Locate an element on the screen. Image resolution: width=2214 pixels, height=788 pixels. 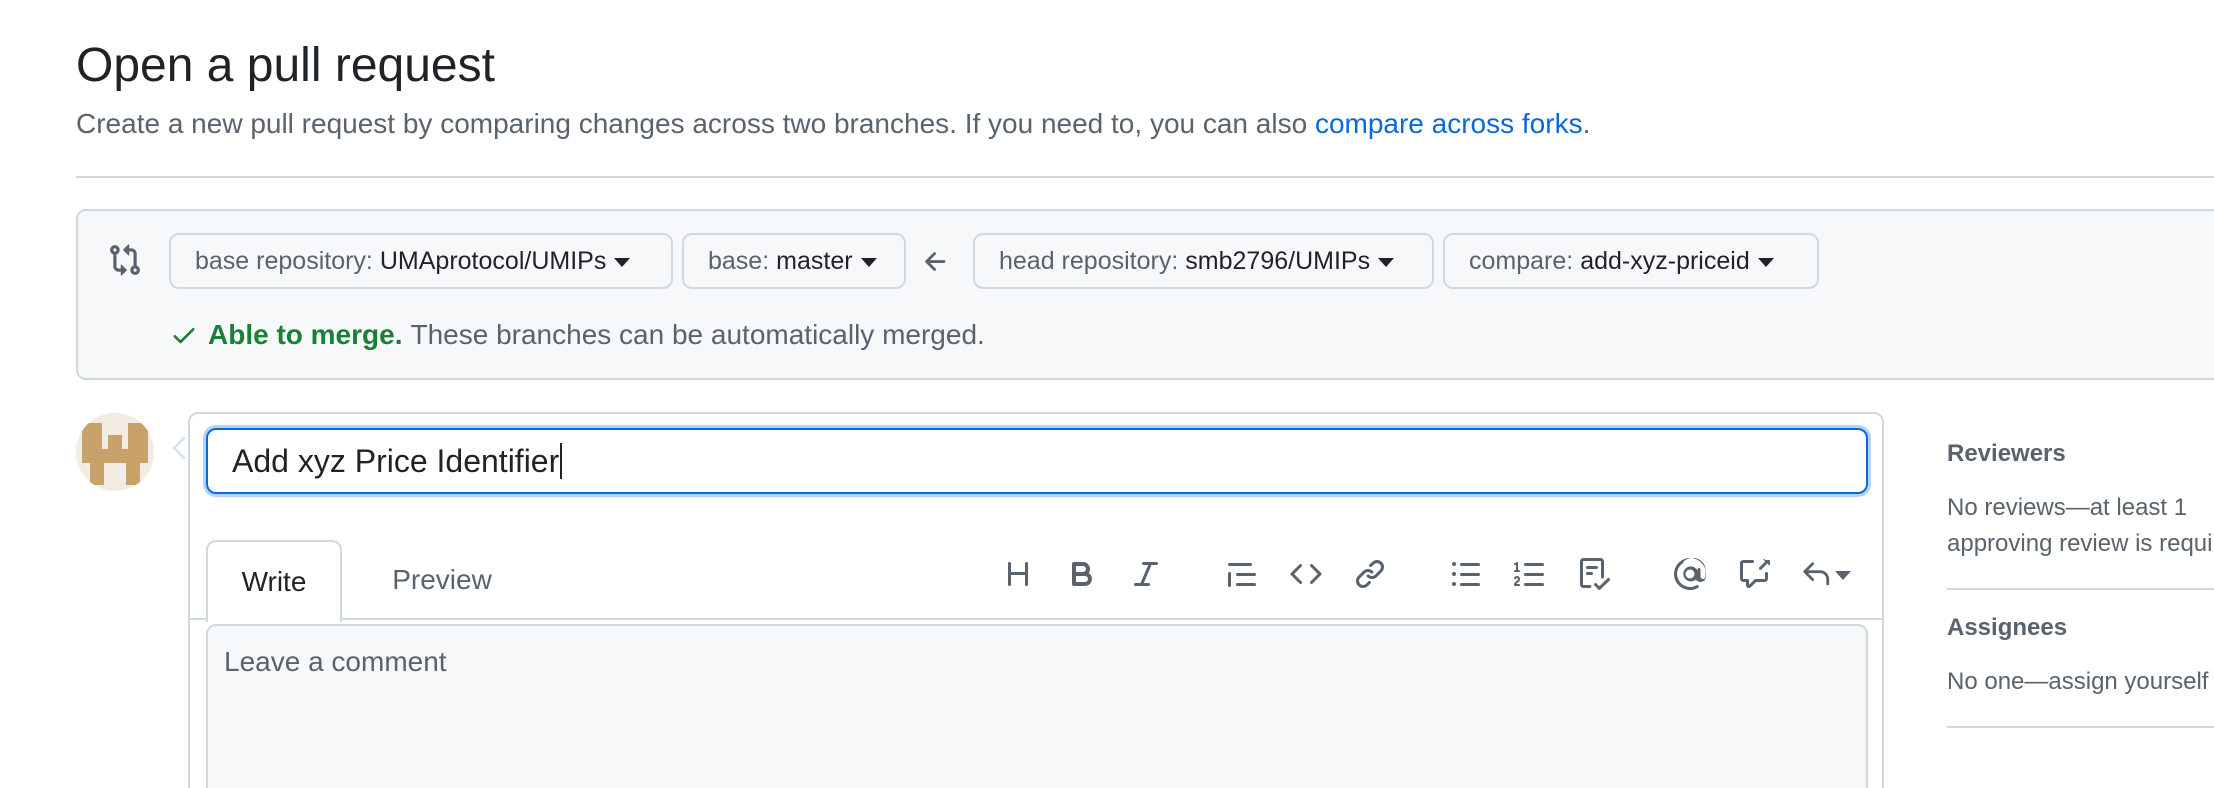
head-repository-select: head repository: smb2796/UMIPs is located at coordinates (1203, 261).